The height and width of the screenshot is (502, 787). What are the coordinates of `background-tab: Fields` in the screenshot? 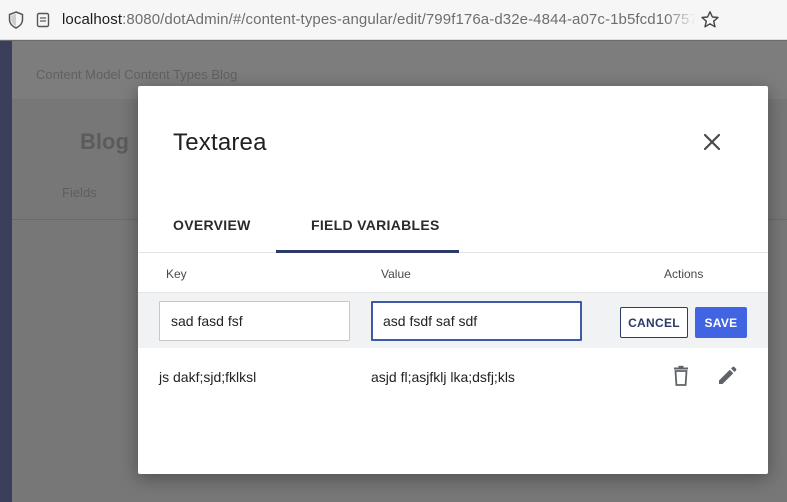 It's located at (79, 192).